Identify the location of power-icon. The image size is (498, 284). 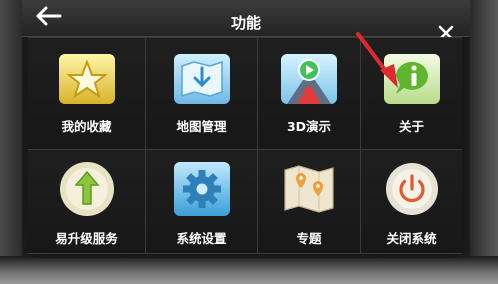
(412, 189).